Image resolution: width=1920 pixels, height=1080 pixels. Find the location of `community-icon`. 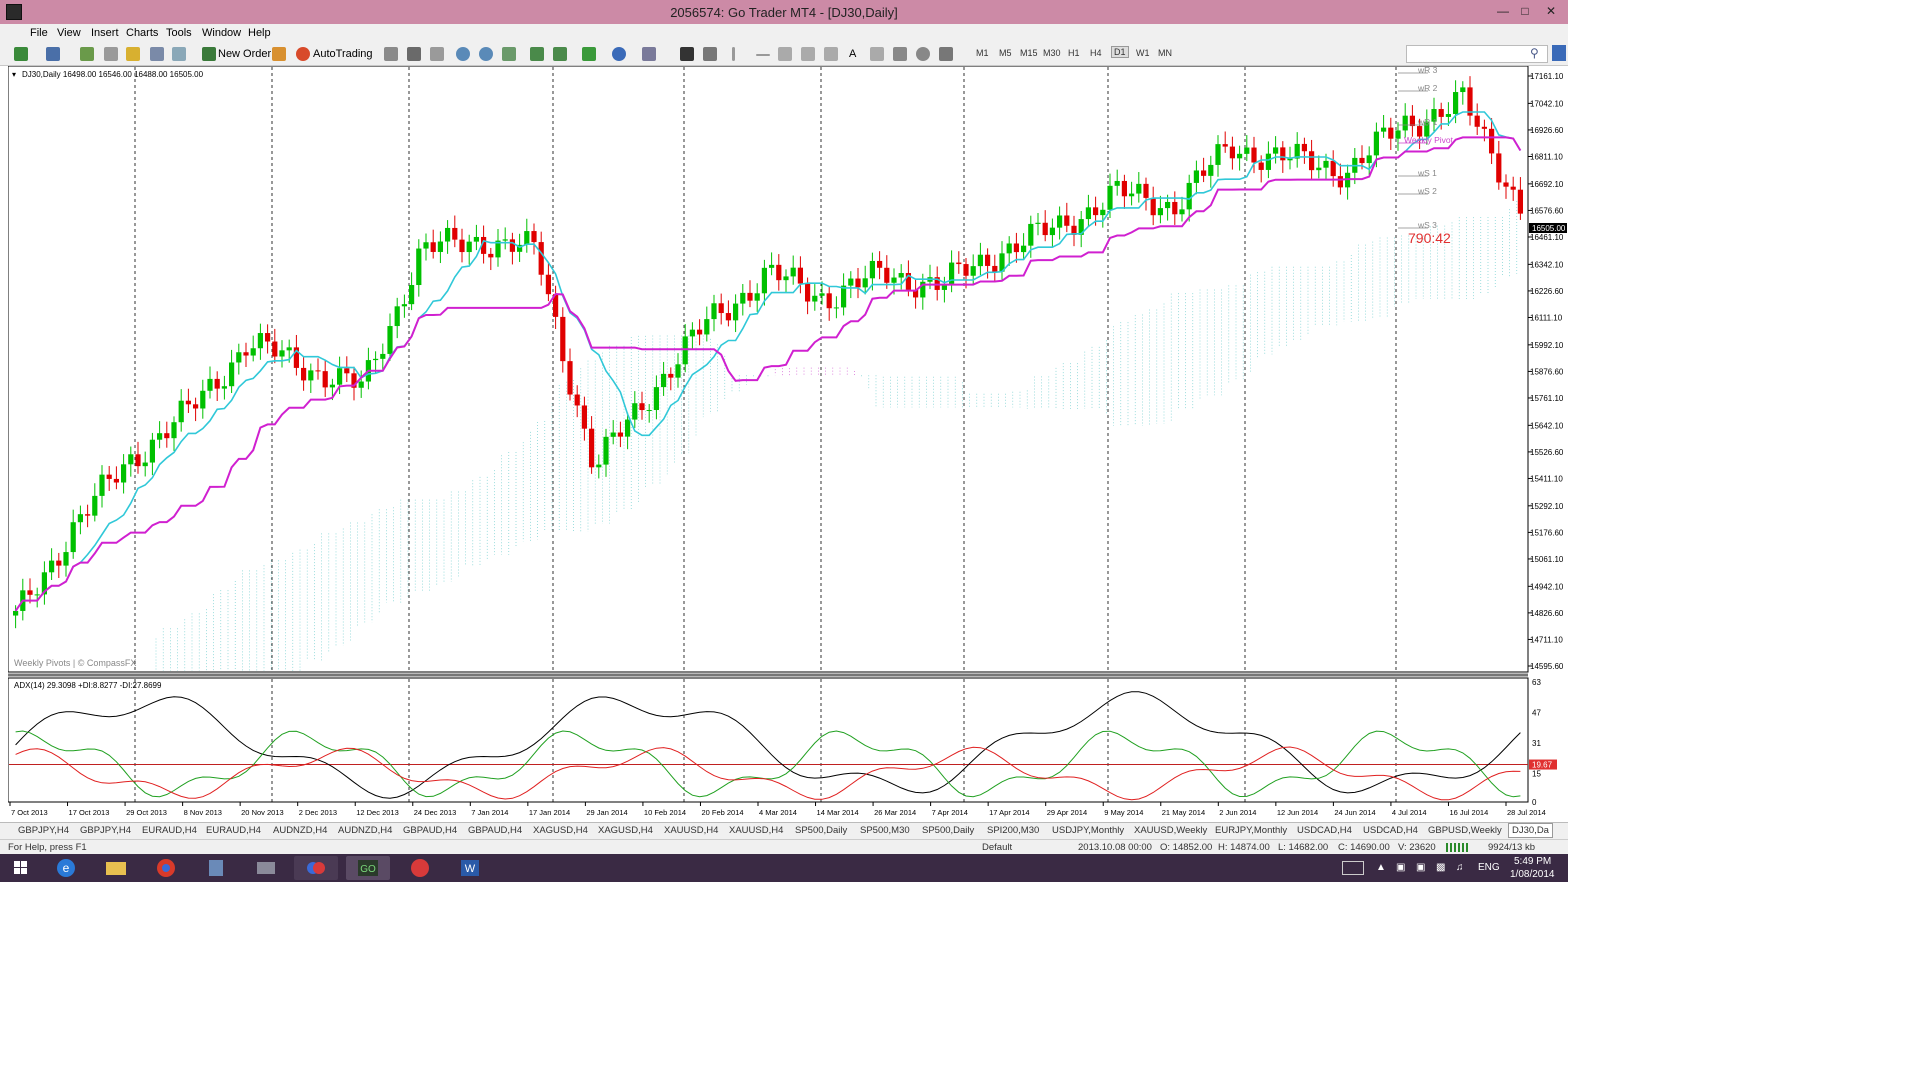

community-icon is located at coordinates (1559, 53).